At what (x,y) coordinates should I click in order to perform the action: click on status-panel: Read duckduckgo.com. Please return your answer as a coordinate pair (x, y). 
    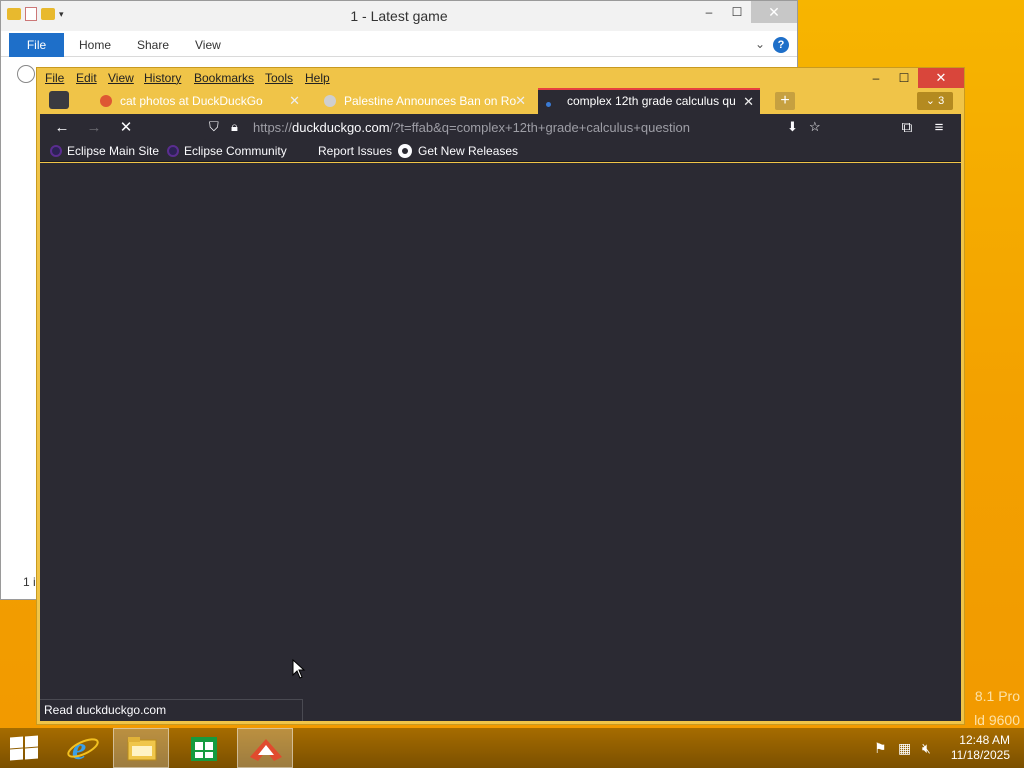
    Looking at the image, I should click on (171, 710).